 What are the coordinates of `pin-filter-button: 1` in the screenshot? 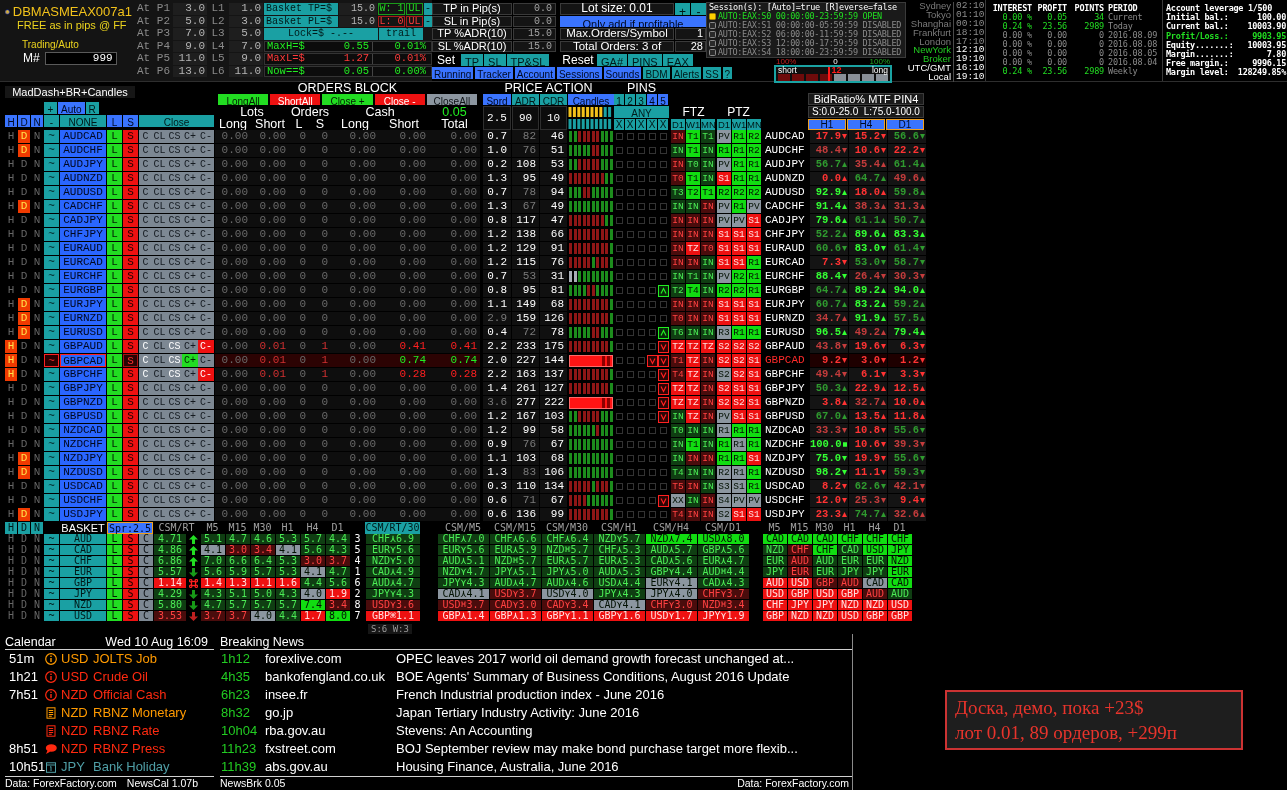 It's located at (619, 99).